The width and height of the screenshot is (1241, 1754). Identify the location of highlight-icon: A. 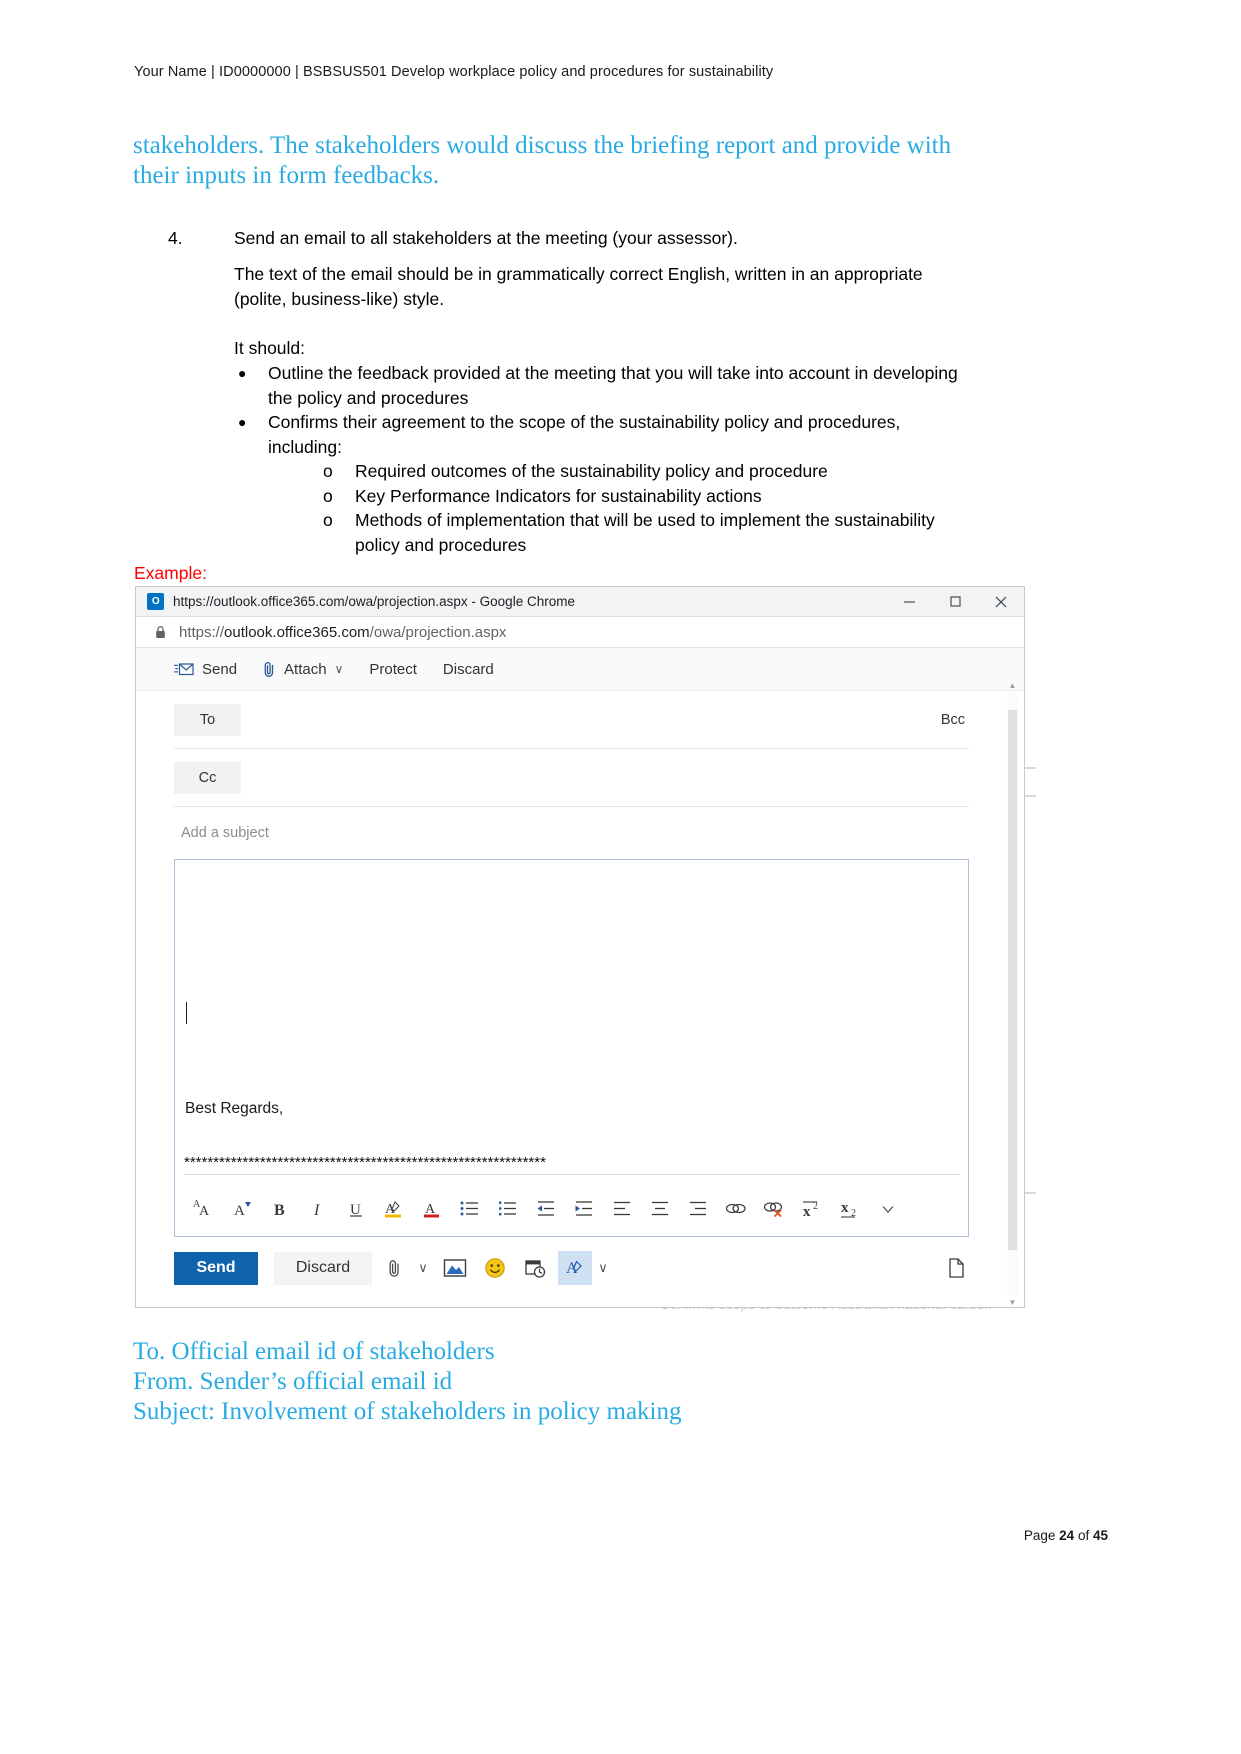
(394, 1209).